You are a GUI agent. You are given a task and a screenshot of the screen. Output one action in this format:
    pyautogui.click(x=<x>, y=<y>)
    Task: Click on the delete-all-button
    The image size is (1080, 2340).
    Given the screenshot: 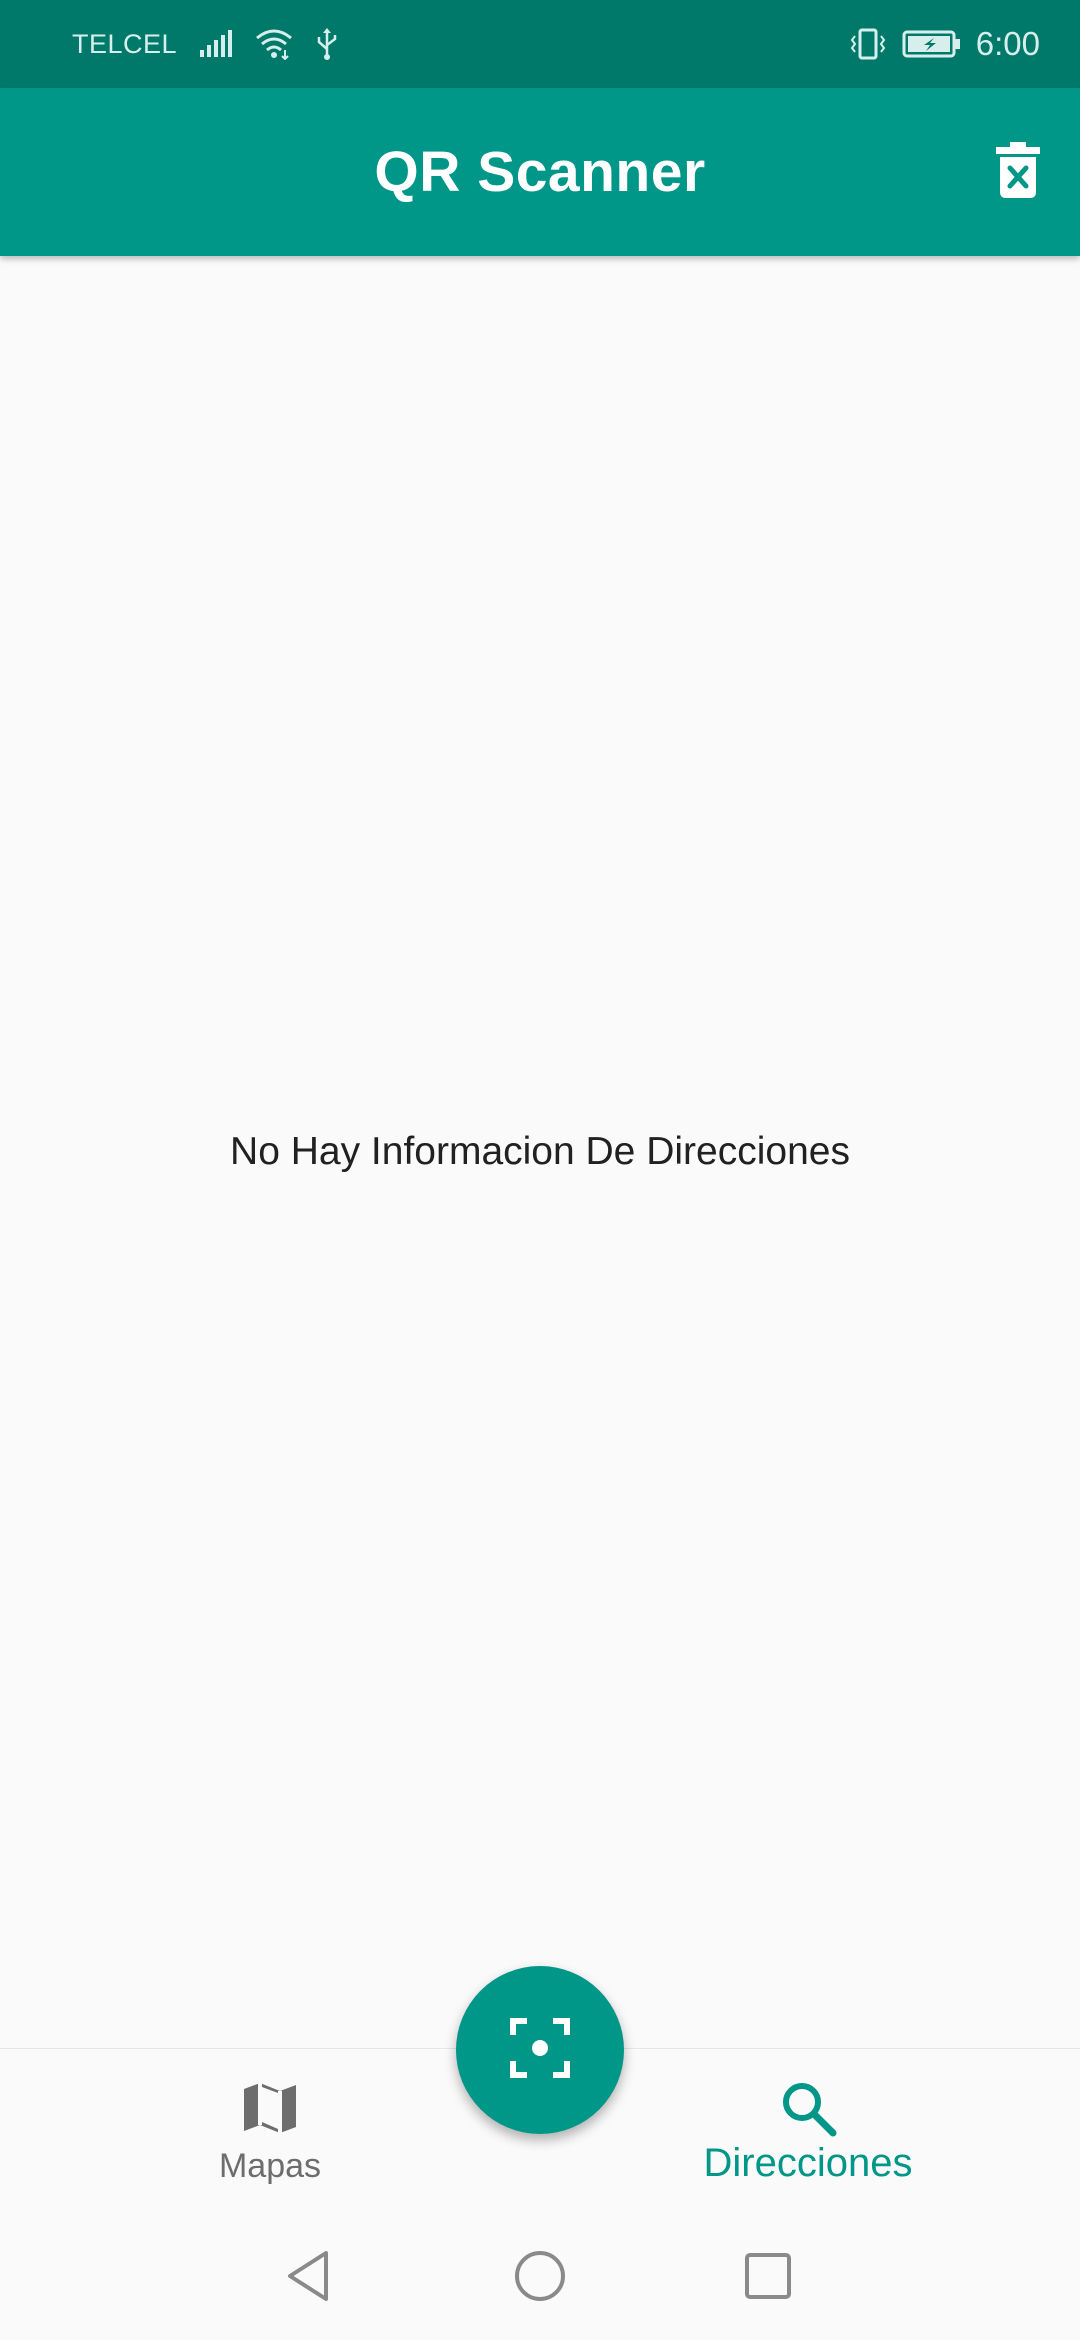 What is the action you would take?
    pyautogui.click(x=1018, y=172)
    